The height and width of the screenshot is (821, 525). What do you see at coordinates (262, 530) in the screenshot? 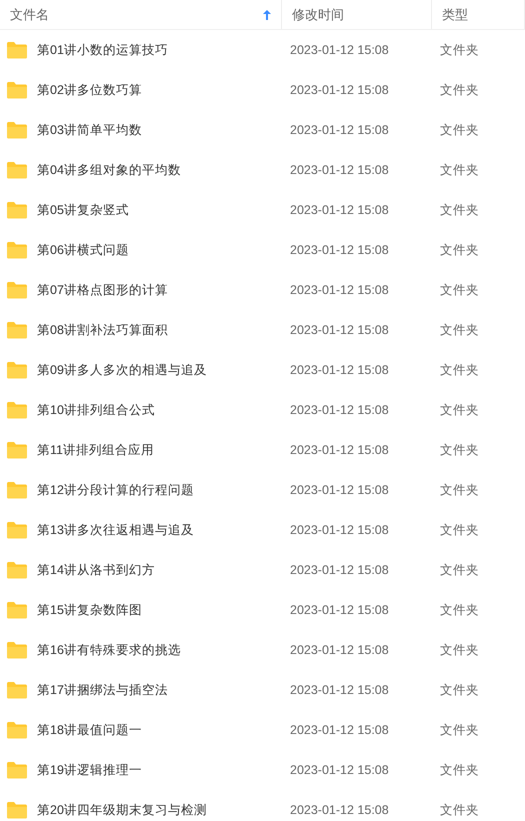
I see `folder-row: 第13讲多次往返相遇与追及 2023-01-12 15:08 文件夹` at bounding box center [262, 530].